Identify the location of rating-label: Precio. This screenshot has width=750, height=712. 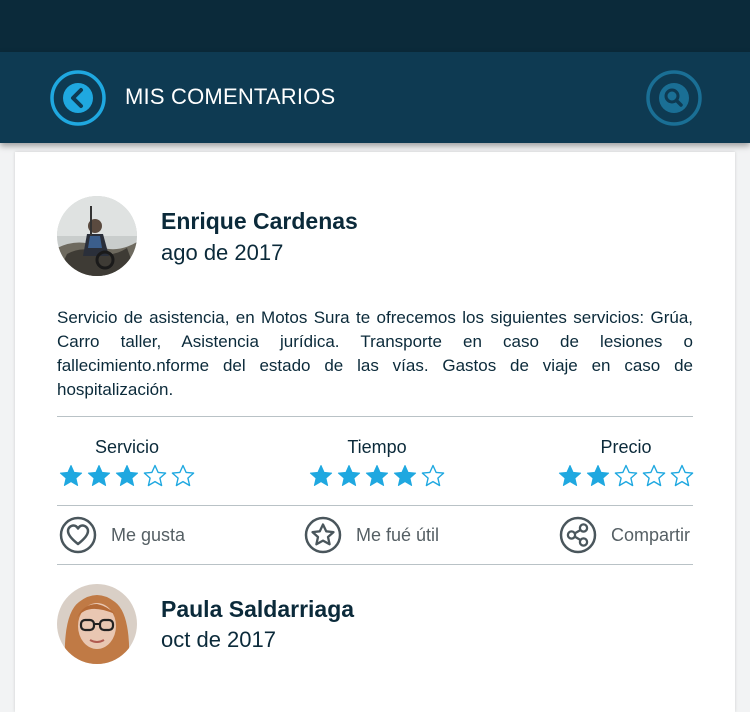
(626, 447).